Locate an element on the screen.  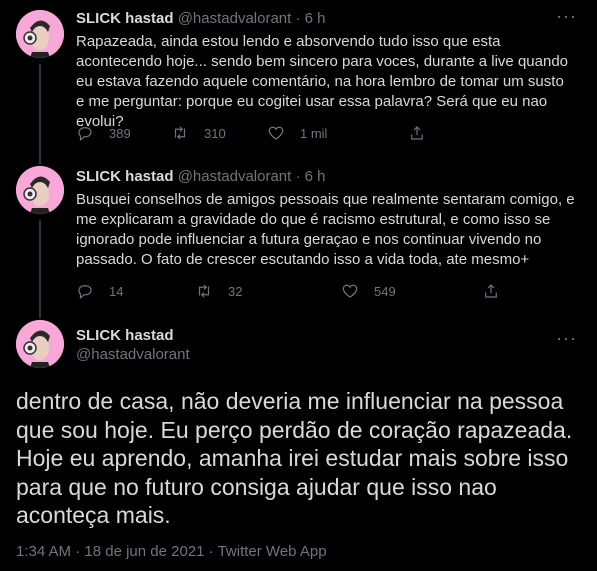
like-button: 1 mil is located at coordinates (337, 133).